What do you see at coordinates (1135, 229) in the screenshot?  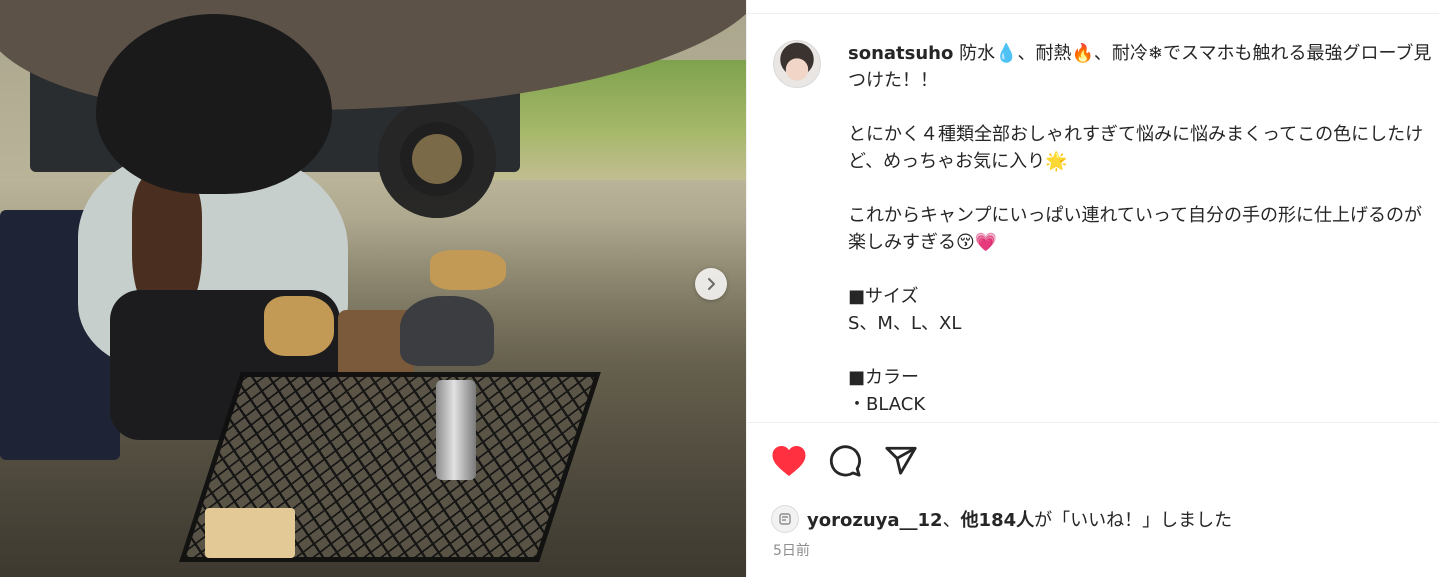 I see `caption-line: これからキャンプにいっぱい連れていって自分の手の形に仕上げるのが楽しみすぎる😚💗` at bounding box center [1135, 229].